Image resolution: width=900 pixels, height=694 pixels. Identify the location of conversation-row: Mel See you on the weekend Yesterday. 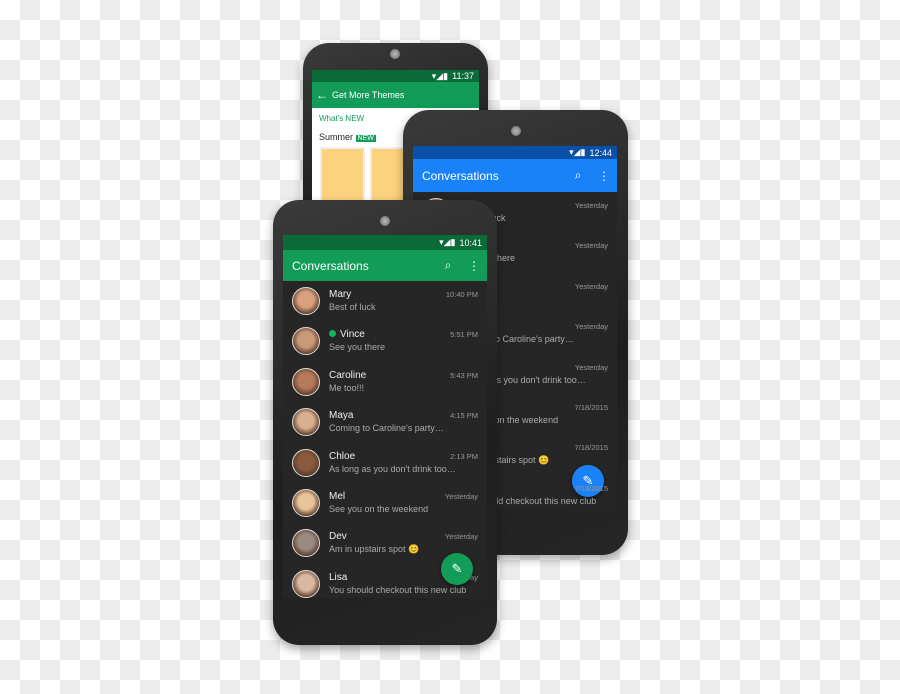
(385, 503).